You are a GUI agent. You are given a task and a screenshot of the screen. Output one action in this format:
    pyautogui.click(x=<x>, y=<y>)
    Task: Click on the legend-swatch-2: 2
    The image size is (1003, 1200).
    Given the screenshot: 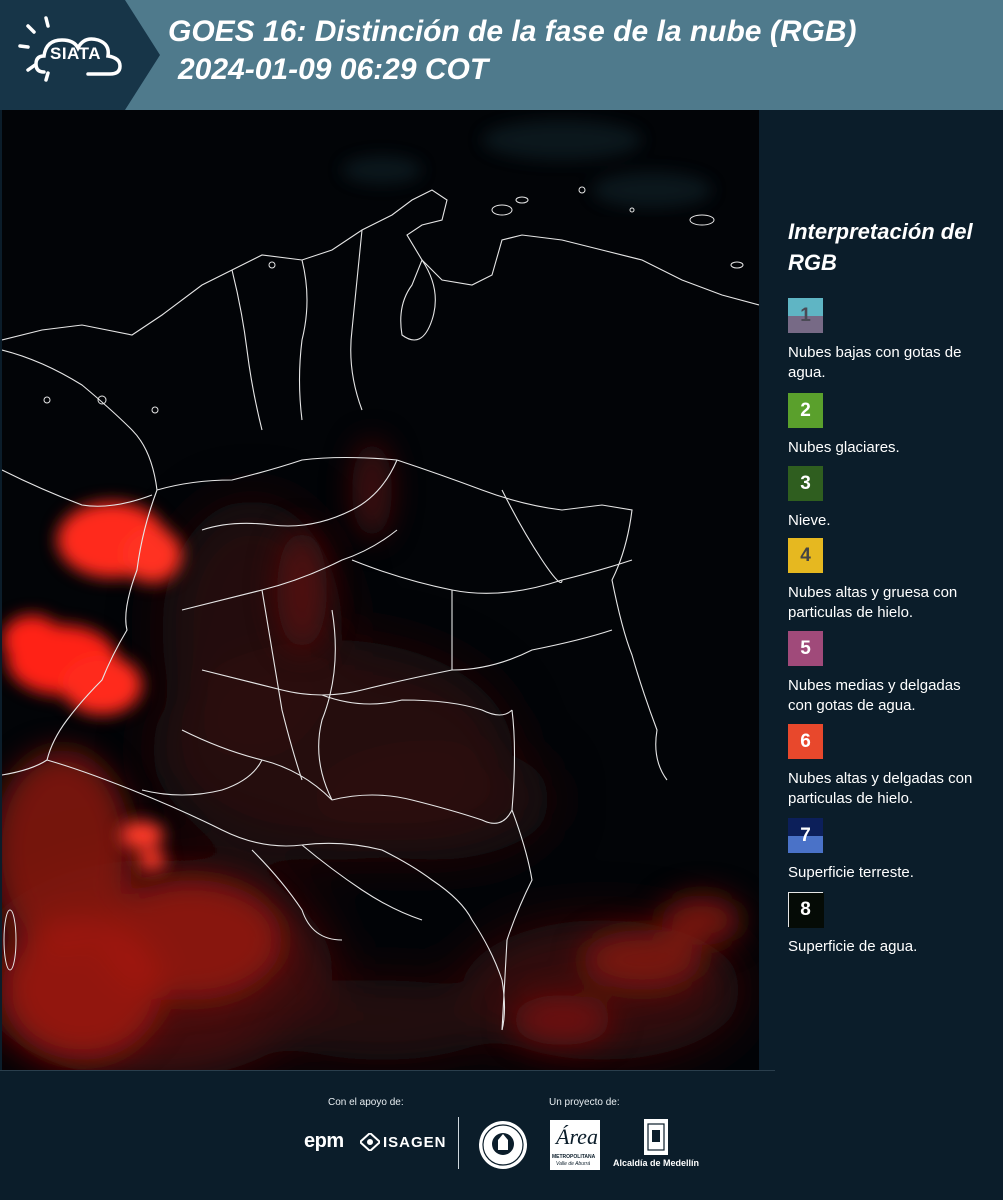 What is the action you would take?
    pyautogui.click(x=805, y=410)
    